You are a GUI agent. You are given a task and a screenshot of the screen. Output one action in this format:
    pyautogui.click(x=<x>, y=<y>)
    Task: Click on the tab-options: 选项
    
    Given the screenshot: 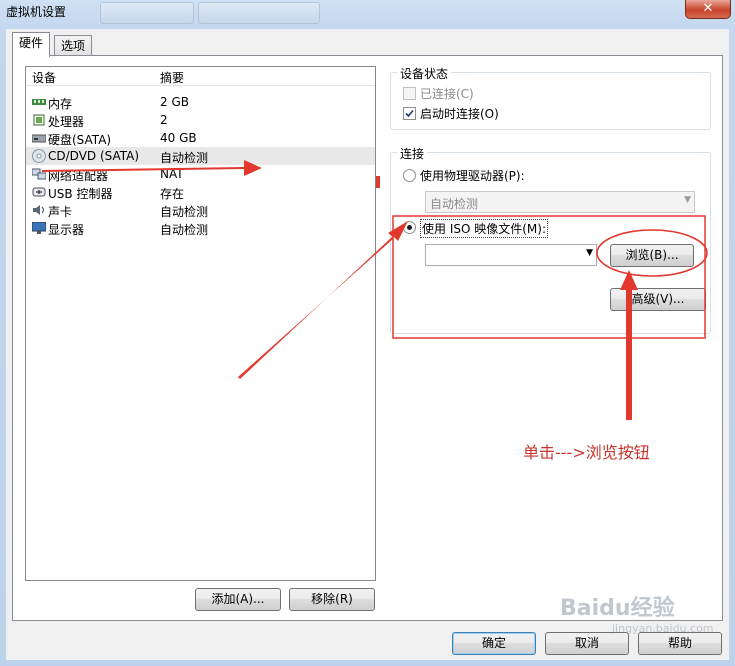 What is the action you would take?
    pyautogui.click(x=73, y=45)
    